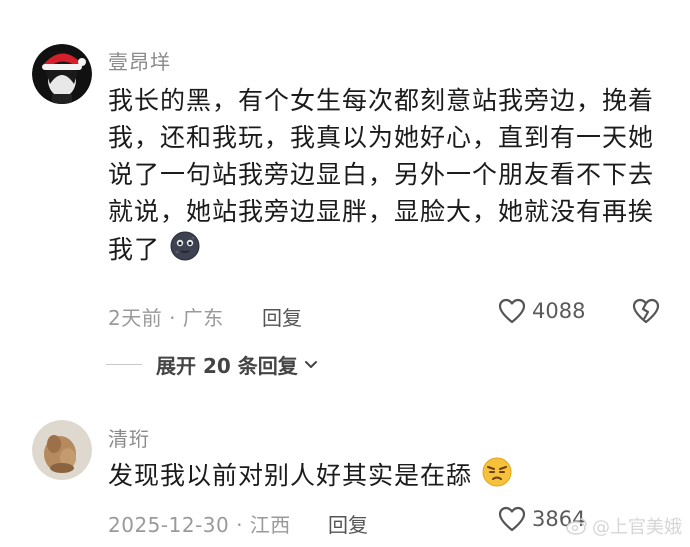  I want to click on comment-line-text: 发现我以前对别人好其实是在舔, so click(290, 475).